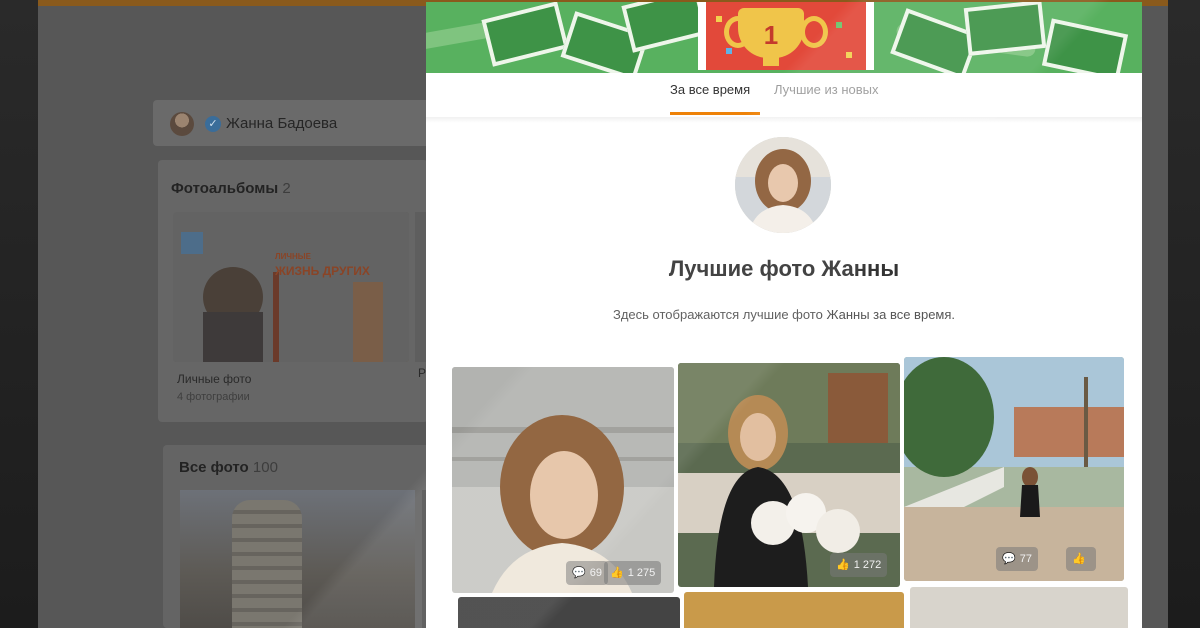  I want to click on likes-counter: 👍 1 275, so click(633, 573).